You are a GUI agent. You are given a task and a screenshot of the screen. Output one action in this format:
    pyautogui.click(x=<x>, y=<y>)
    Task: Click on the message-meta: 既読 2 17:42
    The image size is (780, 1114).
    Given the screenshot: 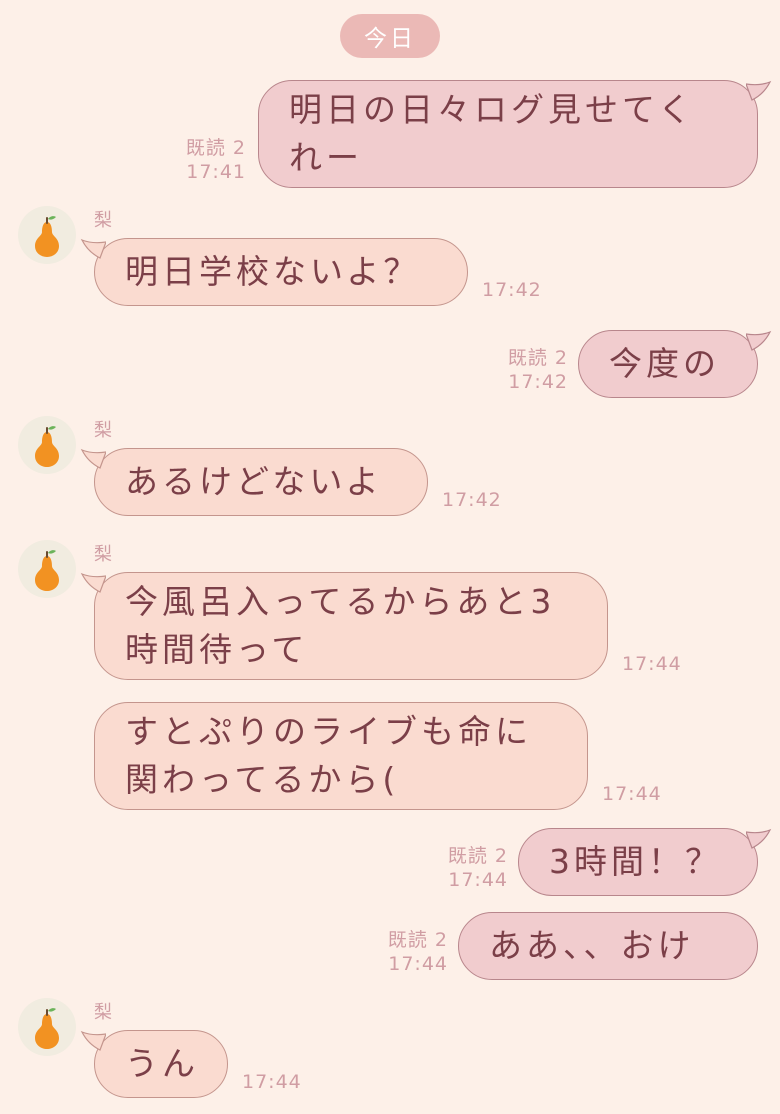 What is the action you would take?
    pyautogui.click(x=519, y=370)
    